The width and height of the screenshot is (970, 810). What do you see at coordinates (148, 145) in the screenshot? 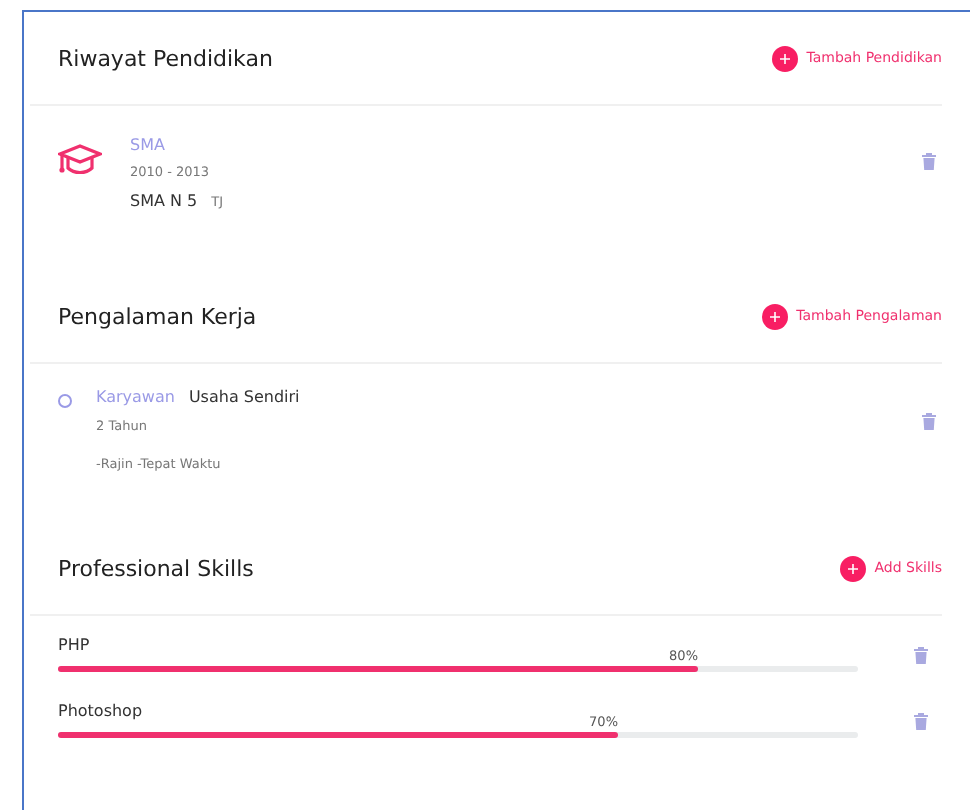
I see `education-level: SMA` at bounding box center [148, 145].